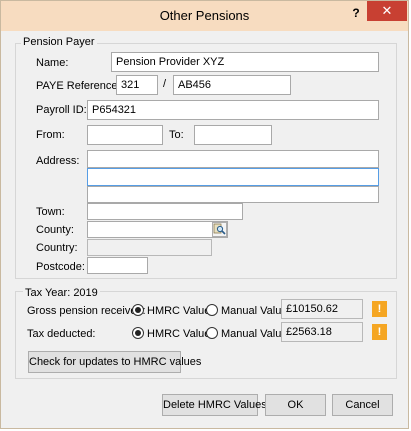 This screenshot has height=431, width=411. I want to click on ok-button: OK, so click(295, 405).